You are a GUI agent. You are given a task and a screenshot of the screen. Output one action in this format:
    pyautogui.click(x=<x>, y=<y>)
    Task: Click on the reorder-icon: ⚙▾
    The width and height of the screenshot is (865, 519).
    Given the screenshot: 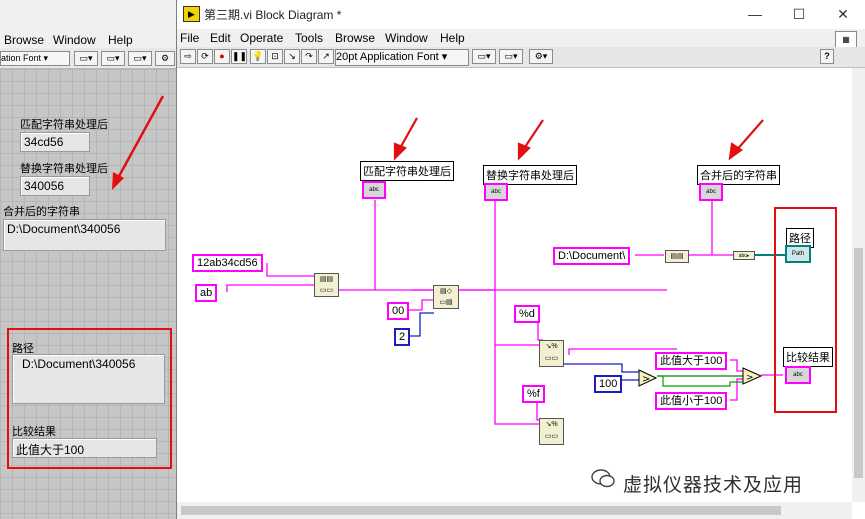 What is the action you would take?
    pyautogui.click(x=541, y=56)
    